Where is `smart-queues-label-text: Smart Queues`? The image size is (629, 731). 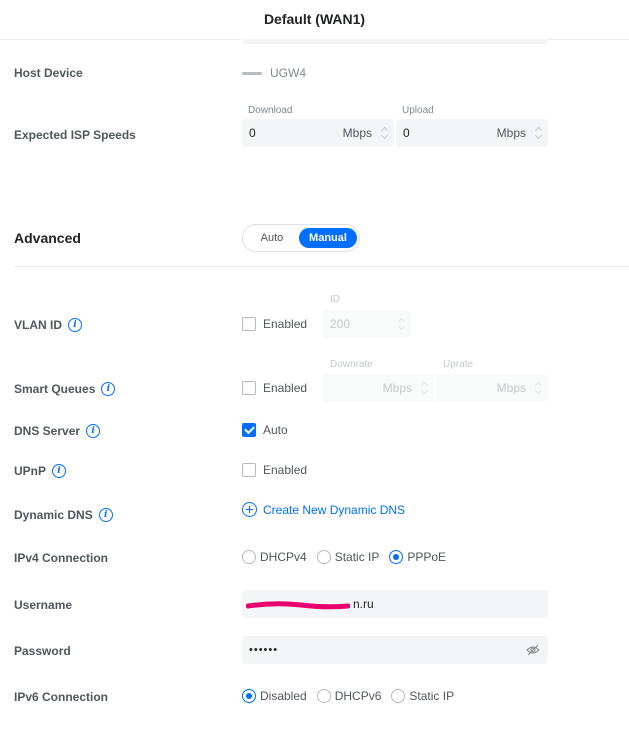
smart-queues-label-text: Smart Queues is located at coordinates (55, 389).